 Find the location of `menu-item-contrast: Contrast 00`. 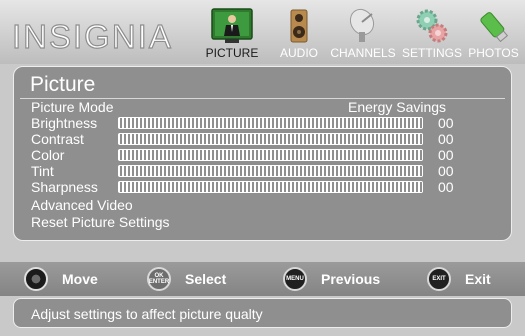

menu-item-contrast: Contrast 00 is located at coordinates (266, 139).